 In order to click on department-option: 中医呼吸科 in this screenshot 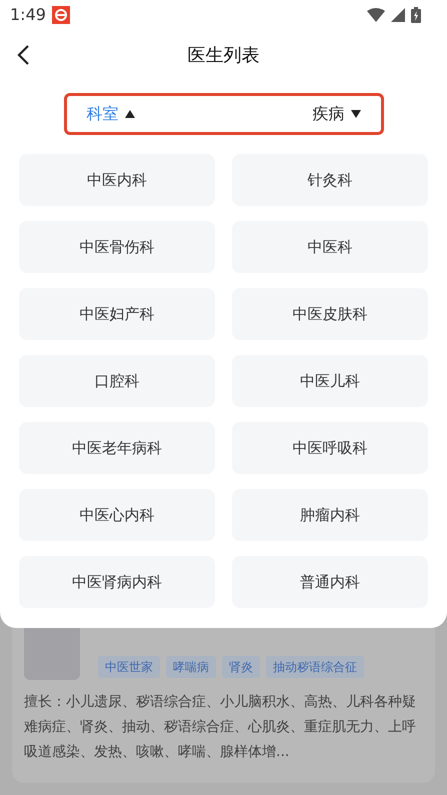, I will do `click(330, 448)`.